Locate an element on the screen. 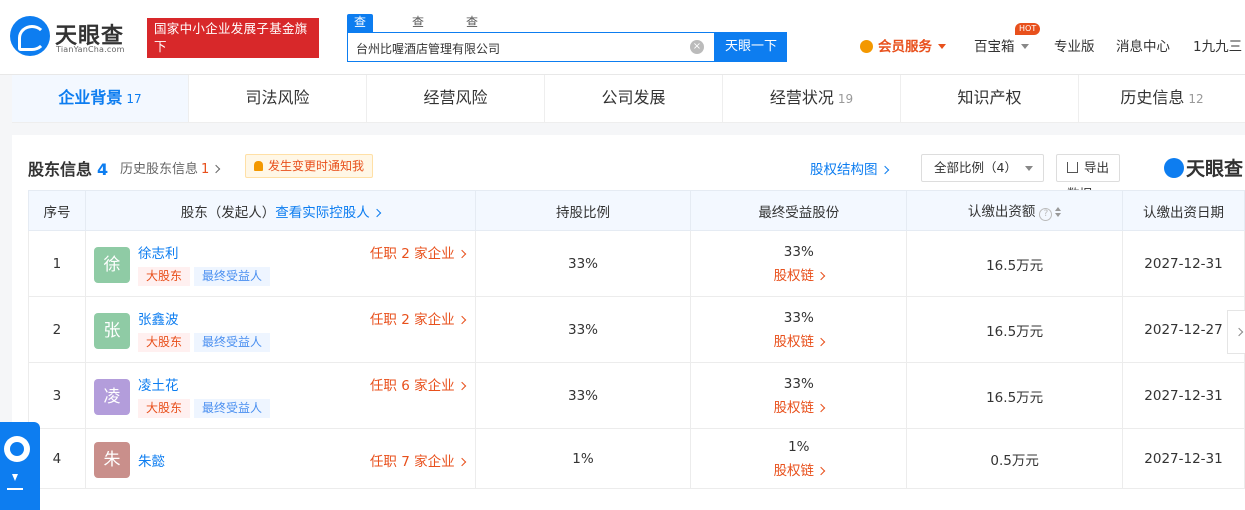 Image resolution: width=1245 pixels, height=510 pixels. tab-label: 经营状况 is located at coordinates (801, 97).